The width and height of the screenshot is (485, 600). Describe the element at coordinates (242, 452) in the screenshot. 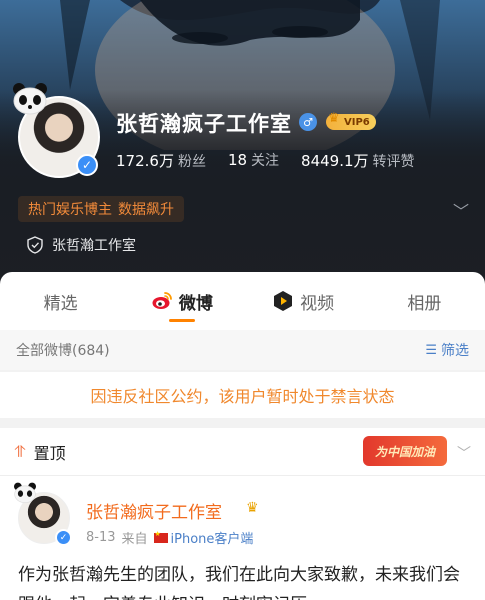

I see `pinned-post-header: ⥣ 置顶 为中国加油 ﹀` at that location.